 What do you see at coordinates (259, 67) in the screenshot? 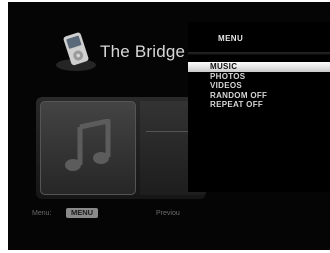
I see `menu-item-music: MUSIC` at bounding box center [259, 67].